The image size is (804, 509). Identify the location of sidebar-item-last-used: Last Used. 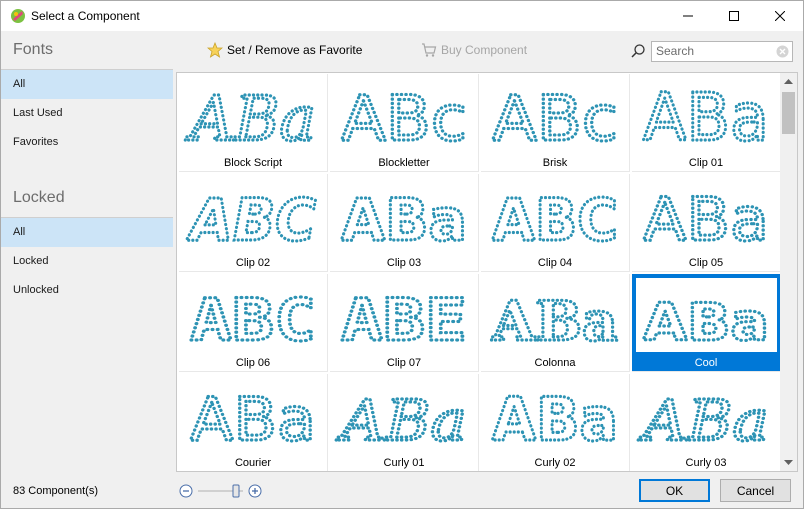
(87, 113).